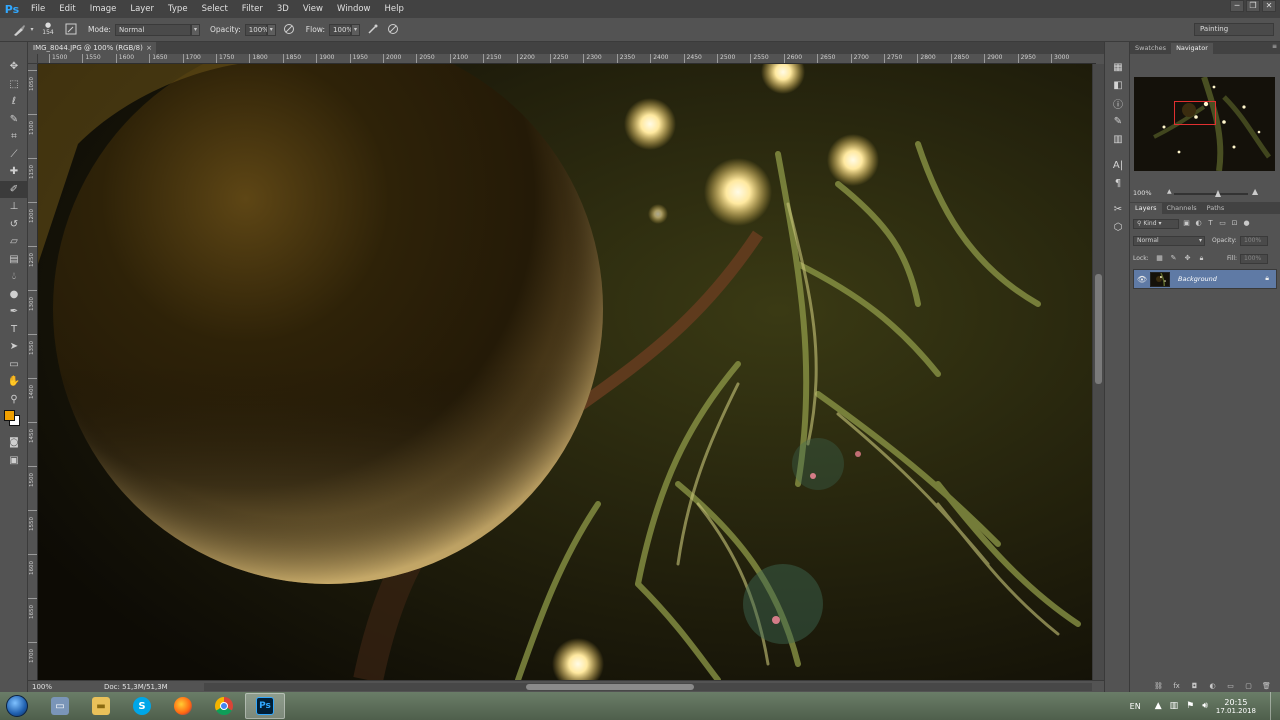 The image size is (1280, 720). What do you see at coordinates (1266, 686) in the screenshot?
I see `delete-layer-icon: 🗑︎` at bounding box center [1266, 686].